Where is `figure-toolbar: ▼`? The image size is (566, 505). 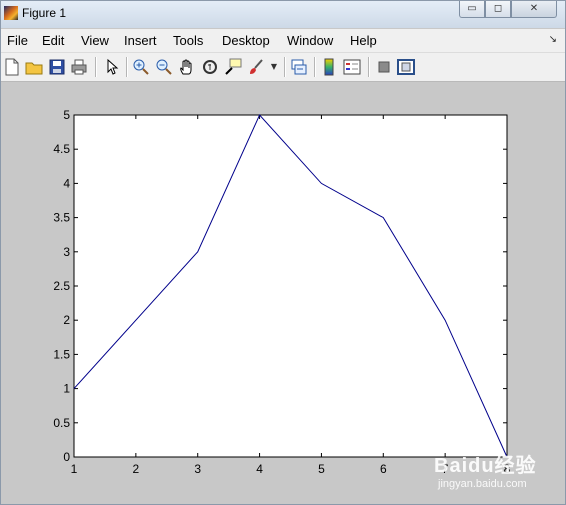
figure-toolbar: ▼ is located at coordinates (283, 67).